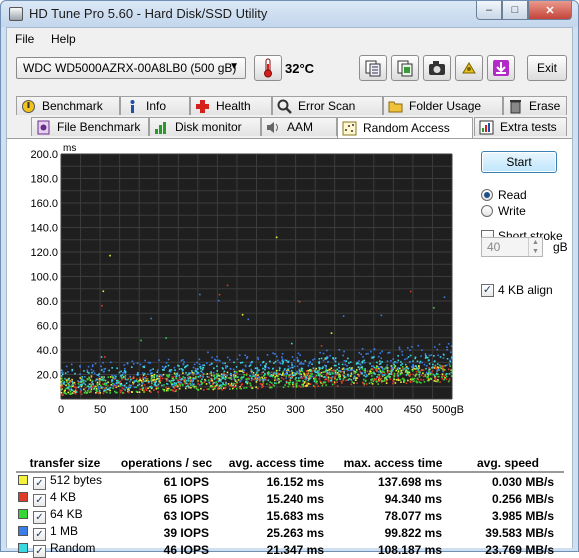 This screenshot has width=579, height=558. Describe the element at coordinates (155, 105) in the screenshot. I see `tab-info: Info` at that location.